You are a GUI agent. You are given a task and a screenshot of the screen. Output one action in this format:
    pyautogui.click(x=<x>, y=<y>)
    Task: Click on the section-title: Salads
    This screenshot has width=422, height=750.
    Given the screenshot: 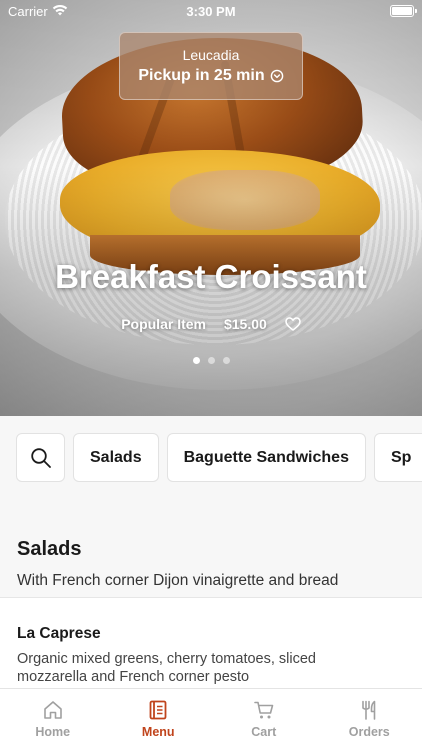 What is the action you would take?
    pyautogui.click(x=49, y=549)
    